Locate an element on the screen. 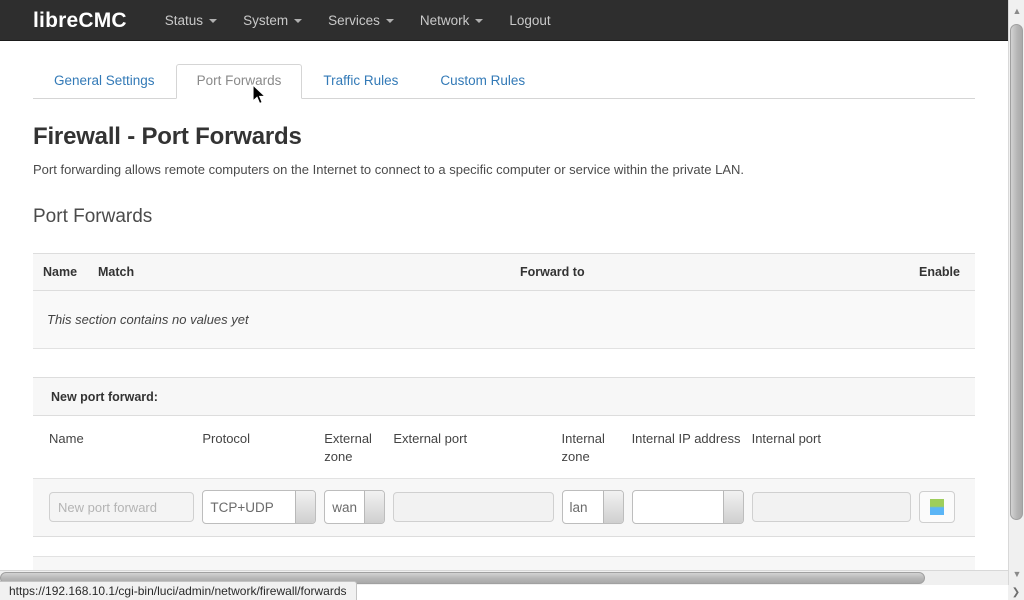 The height and width of the screenshot is (600, 1024). column-header-enable: Enable is located at coordinates (939, 272).